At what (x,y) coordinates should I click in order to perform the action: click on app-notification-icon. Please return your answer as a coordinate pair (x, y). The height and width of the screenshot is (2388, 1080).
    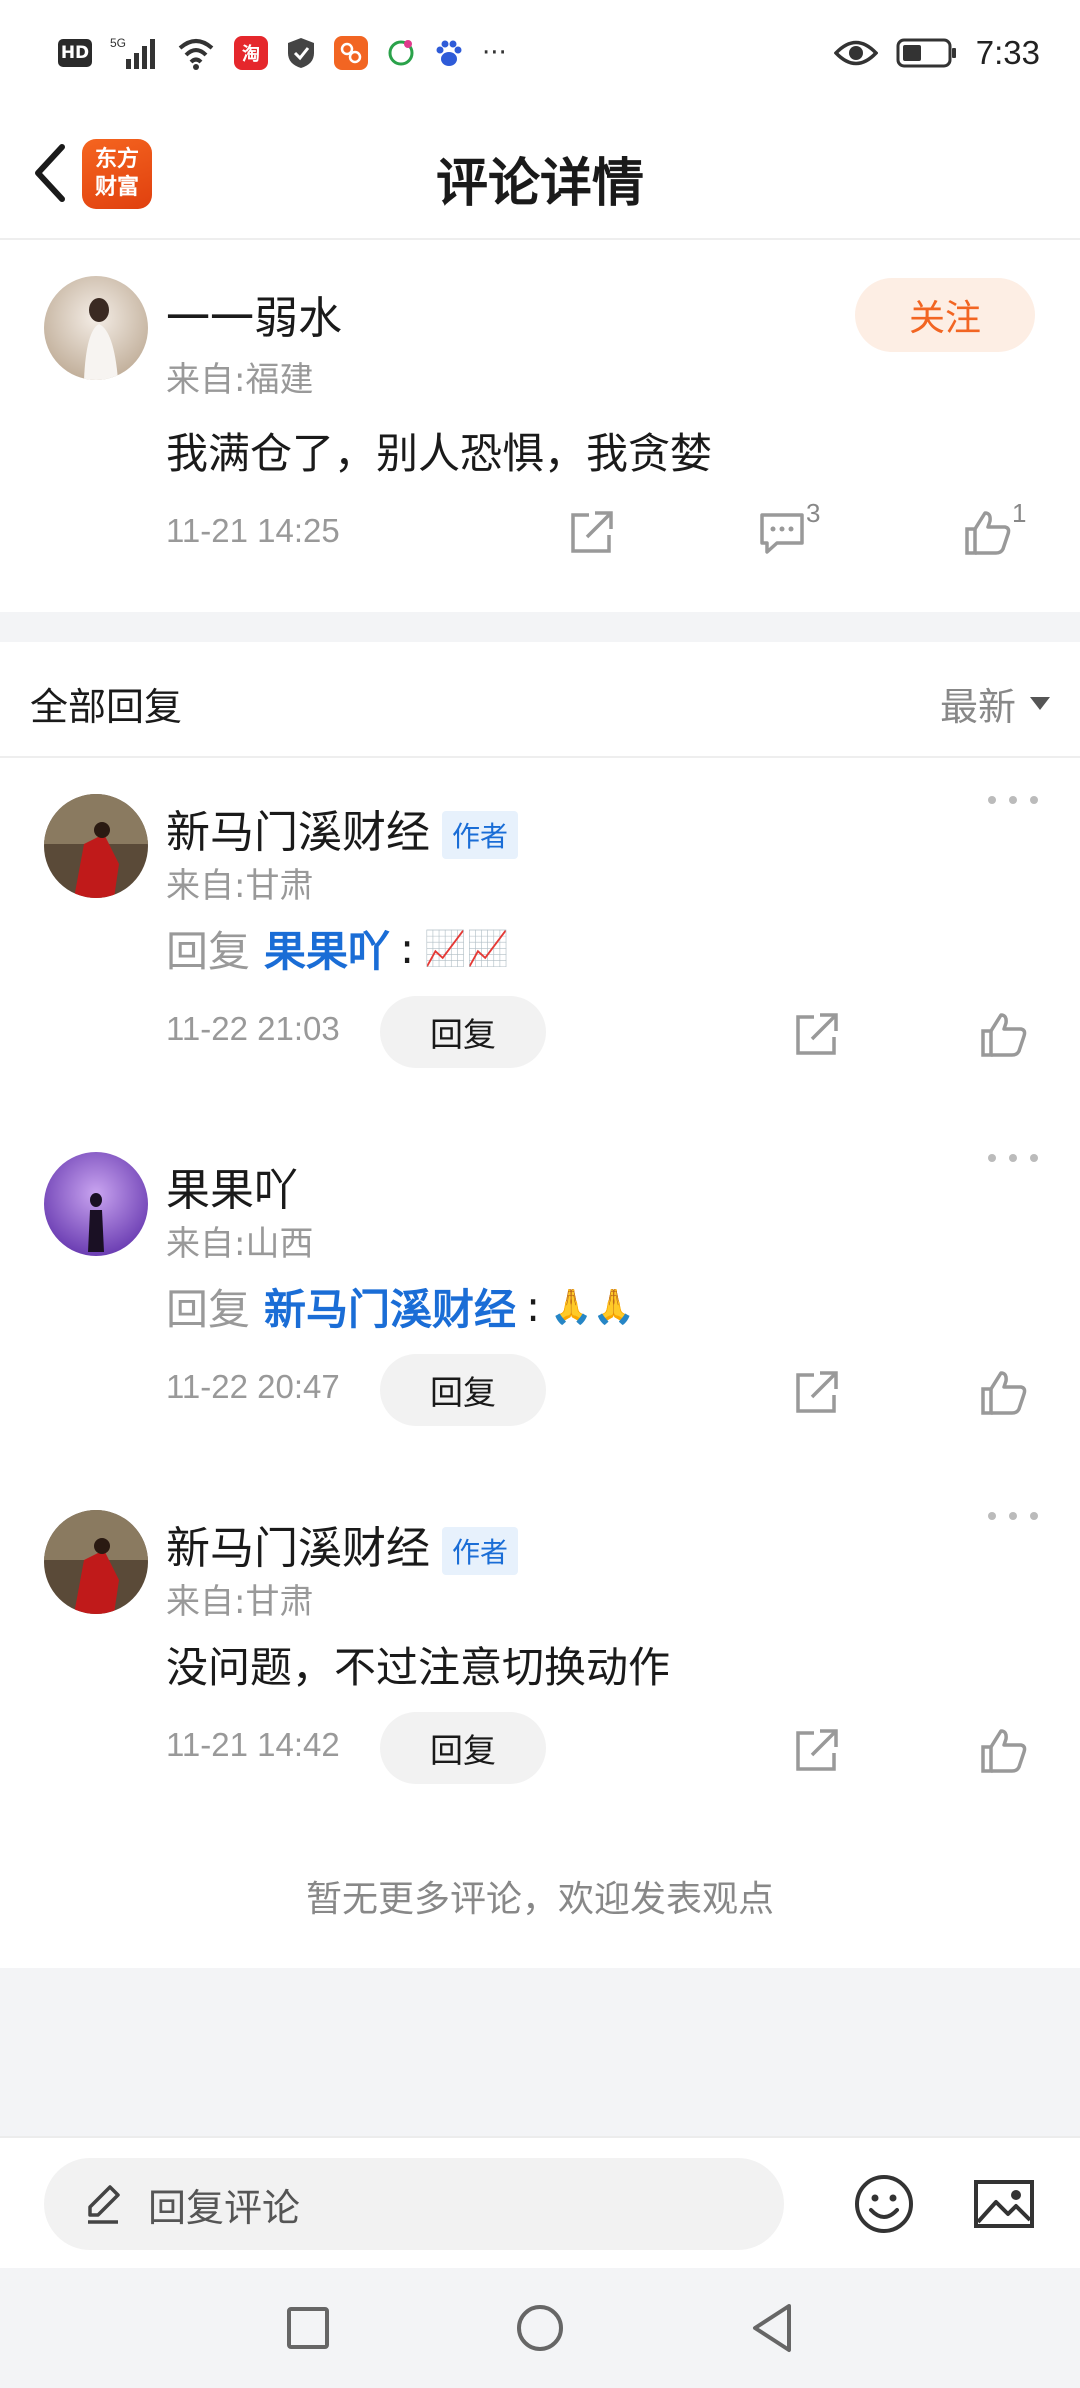
    Looking at the image, I should click on (351, 52).